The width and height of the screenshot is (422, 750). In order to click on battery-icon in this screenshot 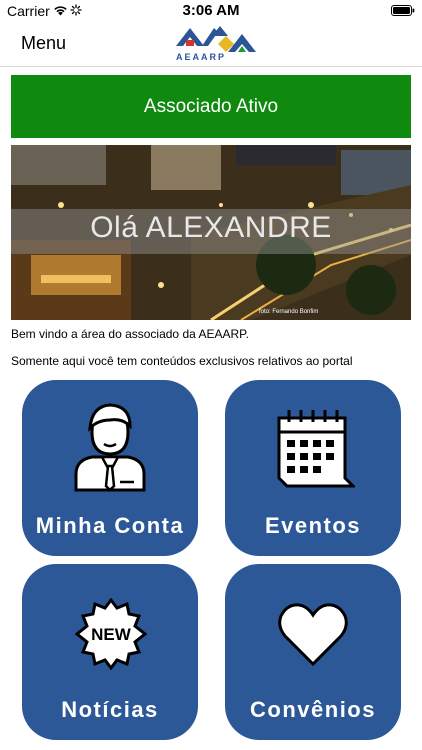, I will do `click(403, 10)`.